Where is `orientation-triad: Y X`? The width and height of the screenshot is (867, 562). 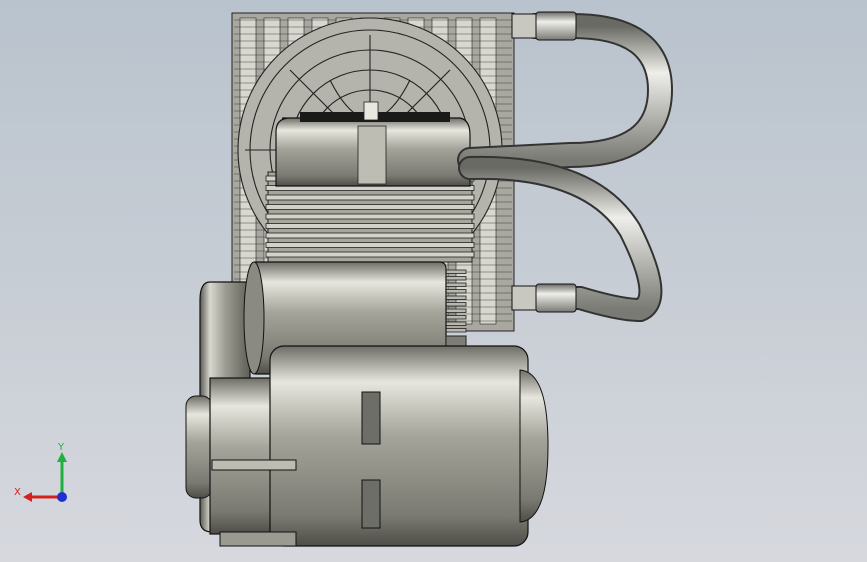
orientation-triad: Y X is located at coordinates (44, 475).